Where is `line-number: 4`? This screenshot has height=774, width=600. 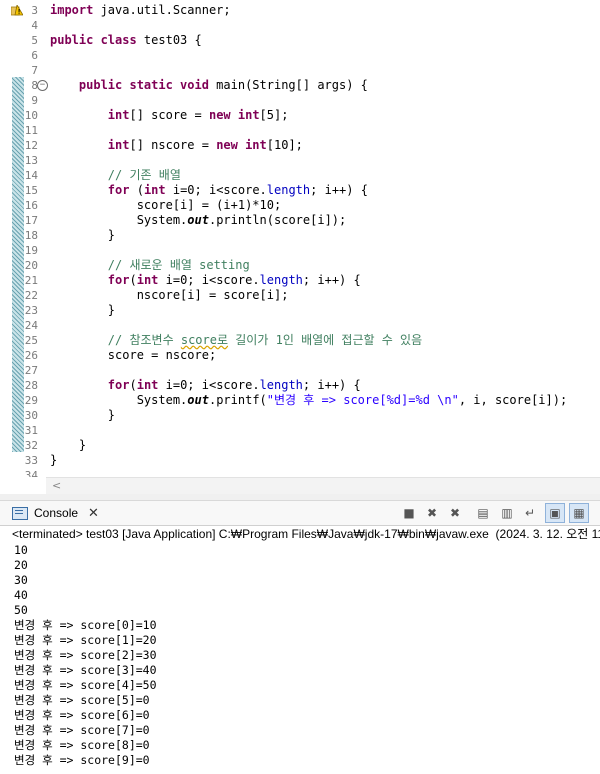
line-number: 4 is located at coordinates (34, 25).